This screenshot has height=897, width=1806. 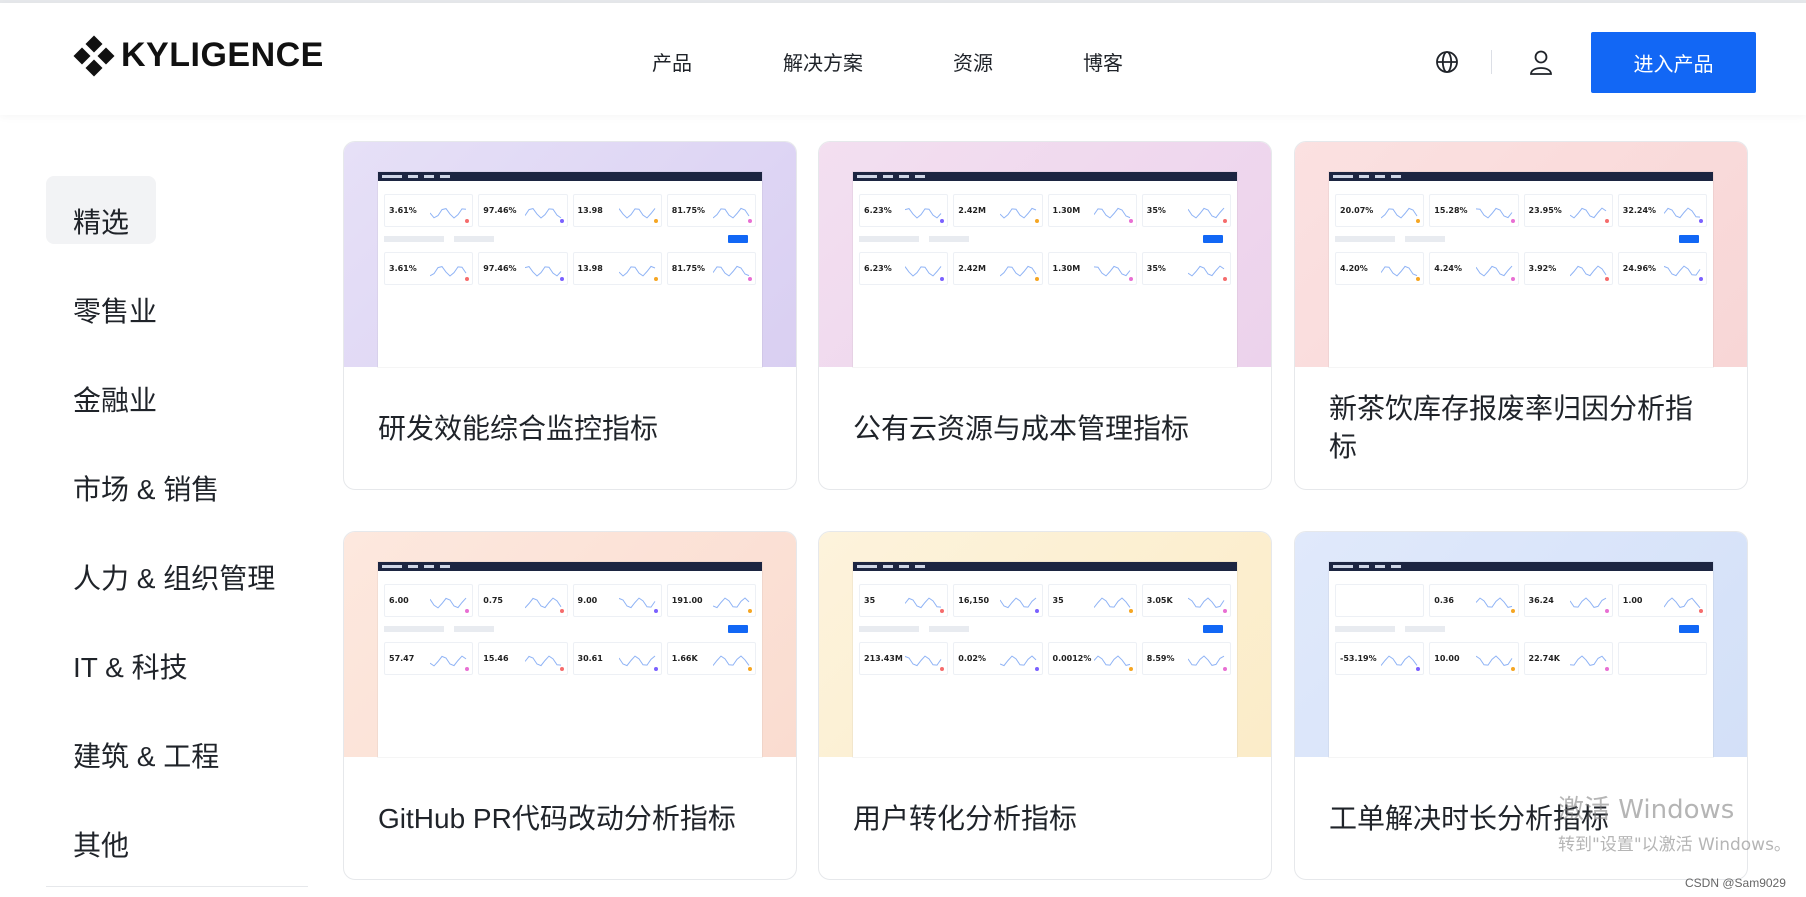 What do you see at coordinates (198, 55) in the screenshot?
I see `logo: KYLIGENCE` at bounding box center [198, 55].